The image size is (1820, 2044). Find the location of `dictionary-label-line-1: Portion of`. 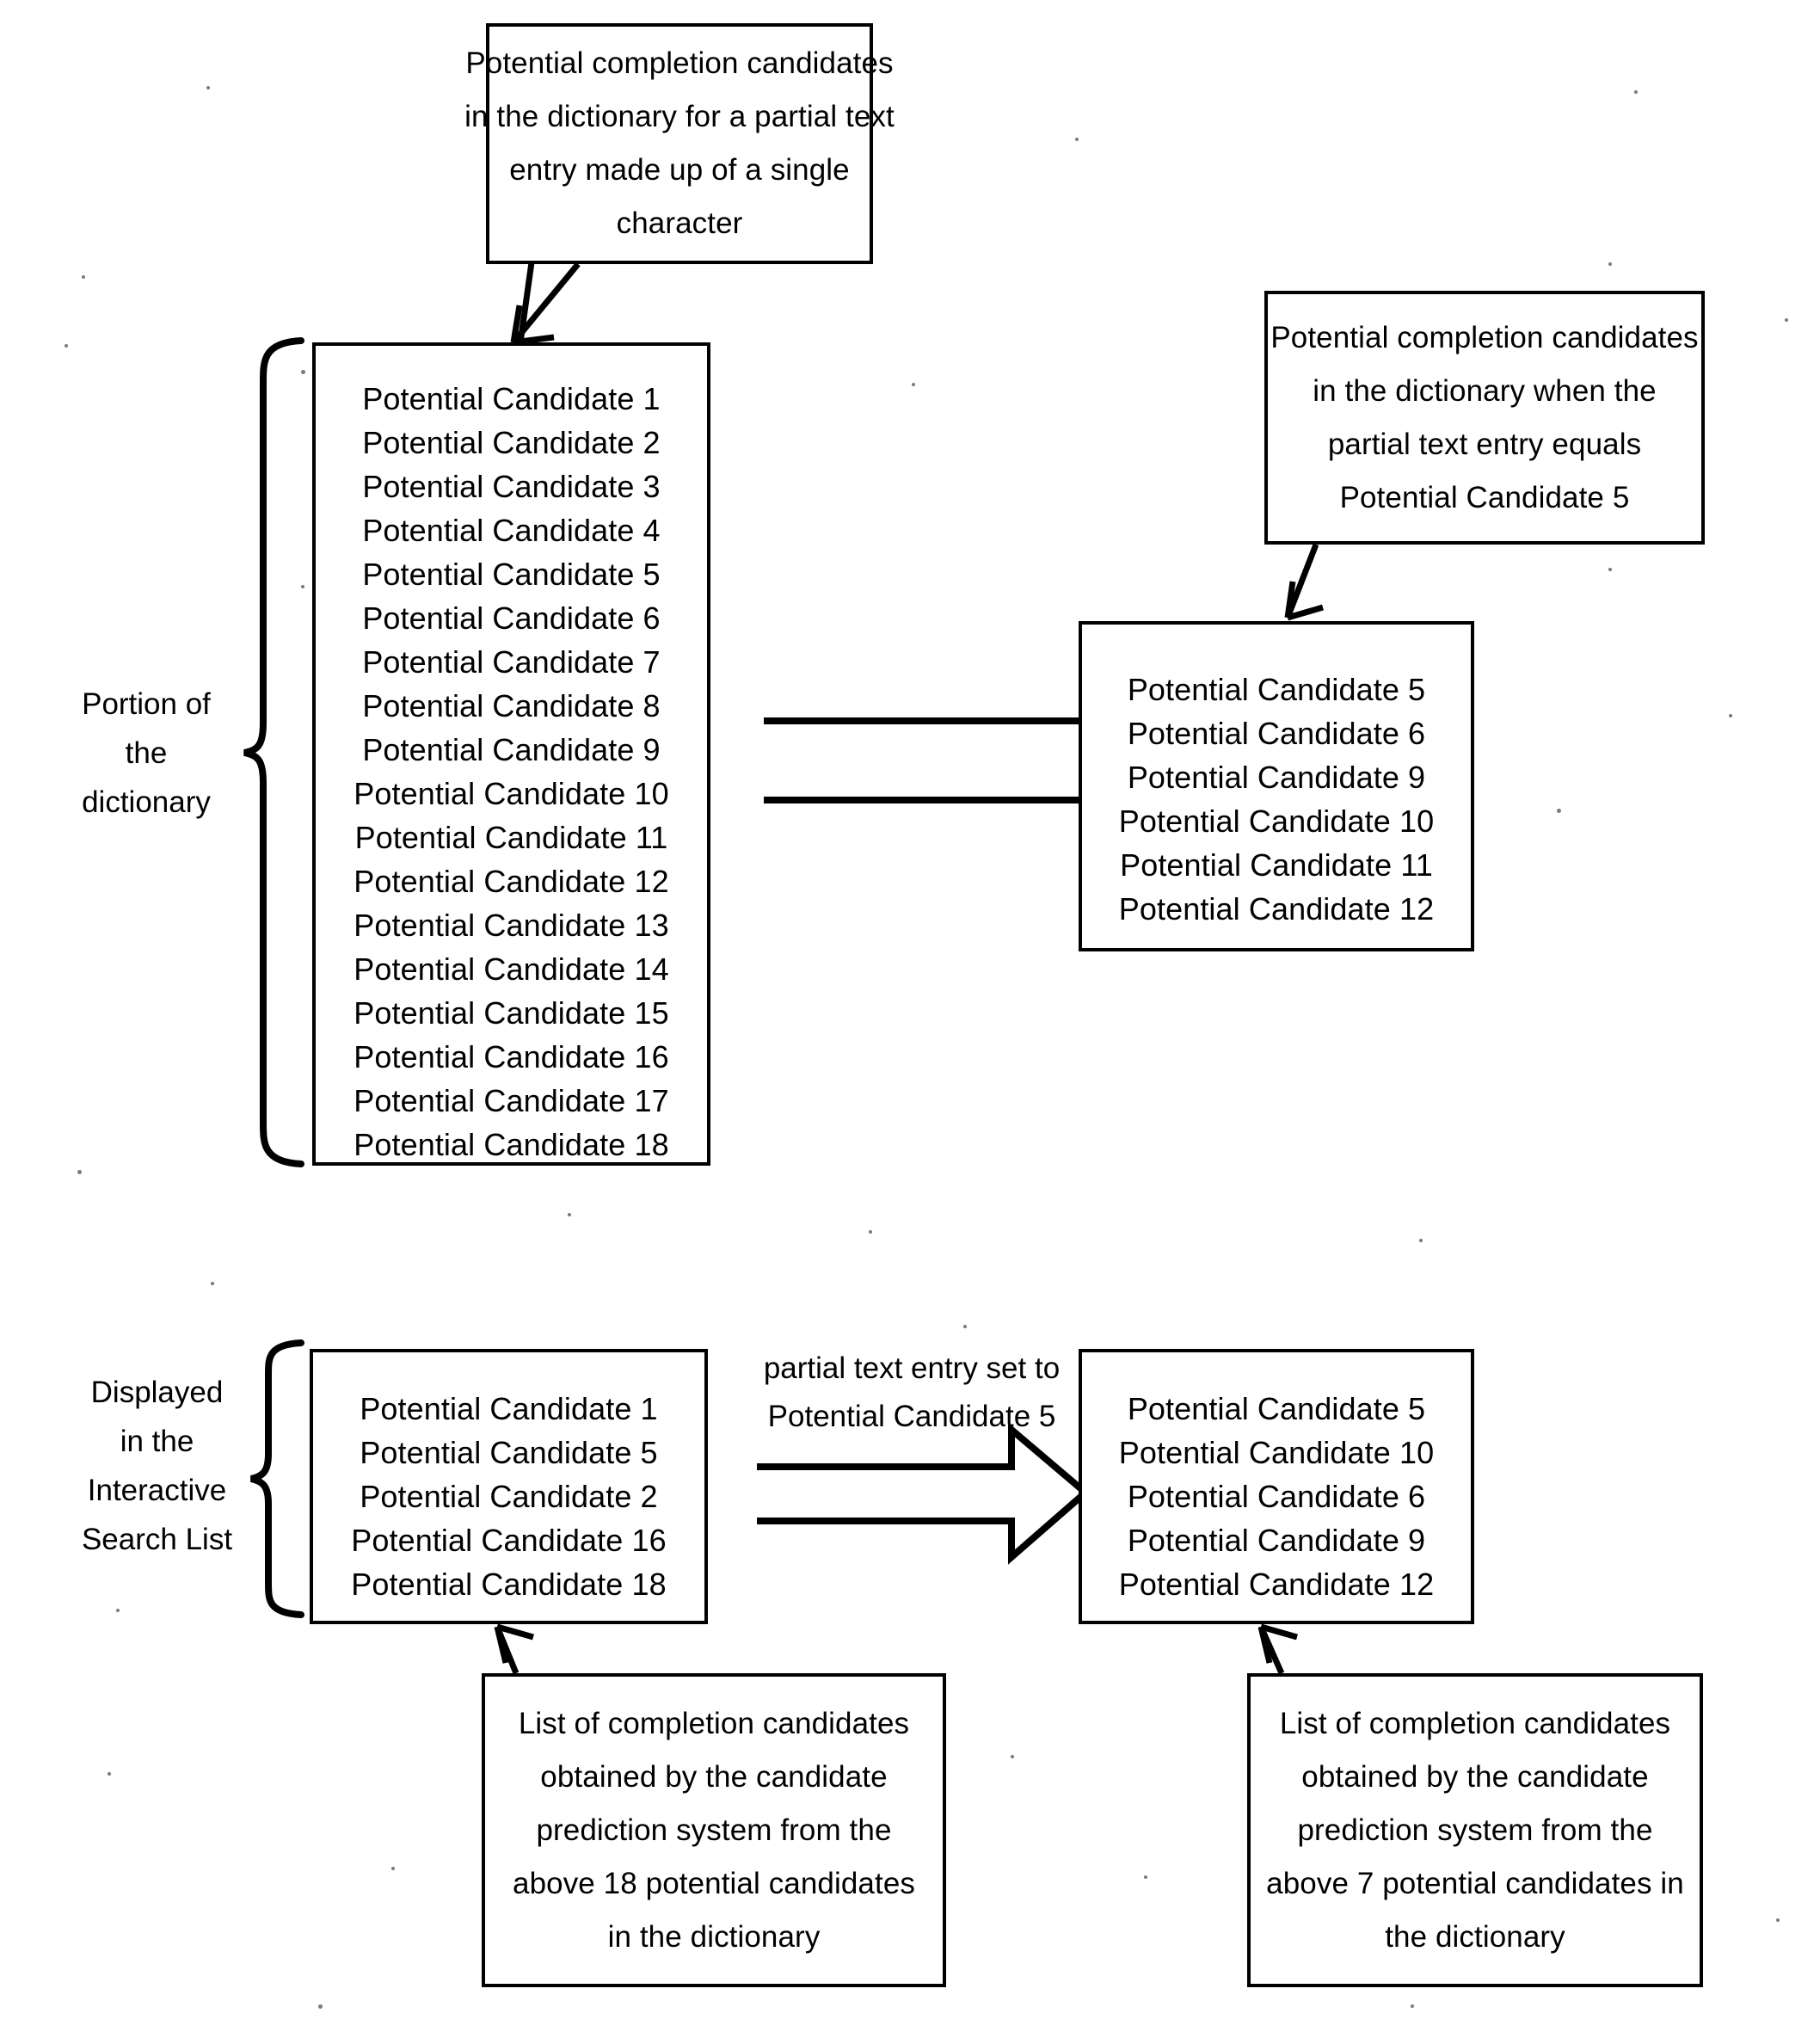

dictionary-label-line-1: Portion of is located at coordinates (147, 704).